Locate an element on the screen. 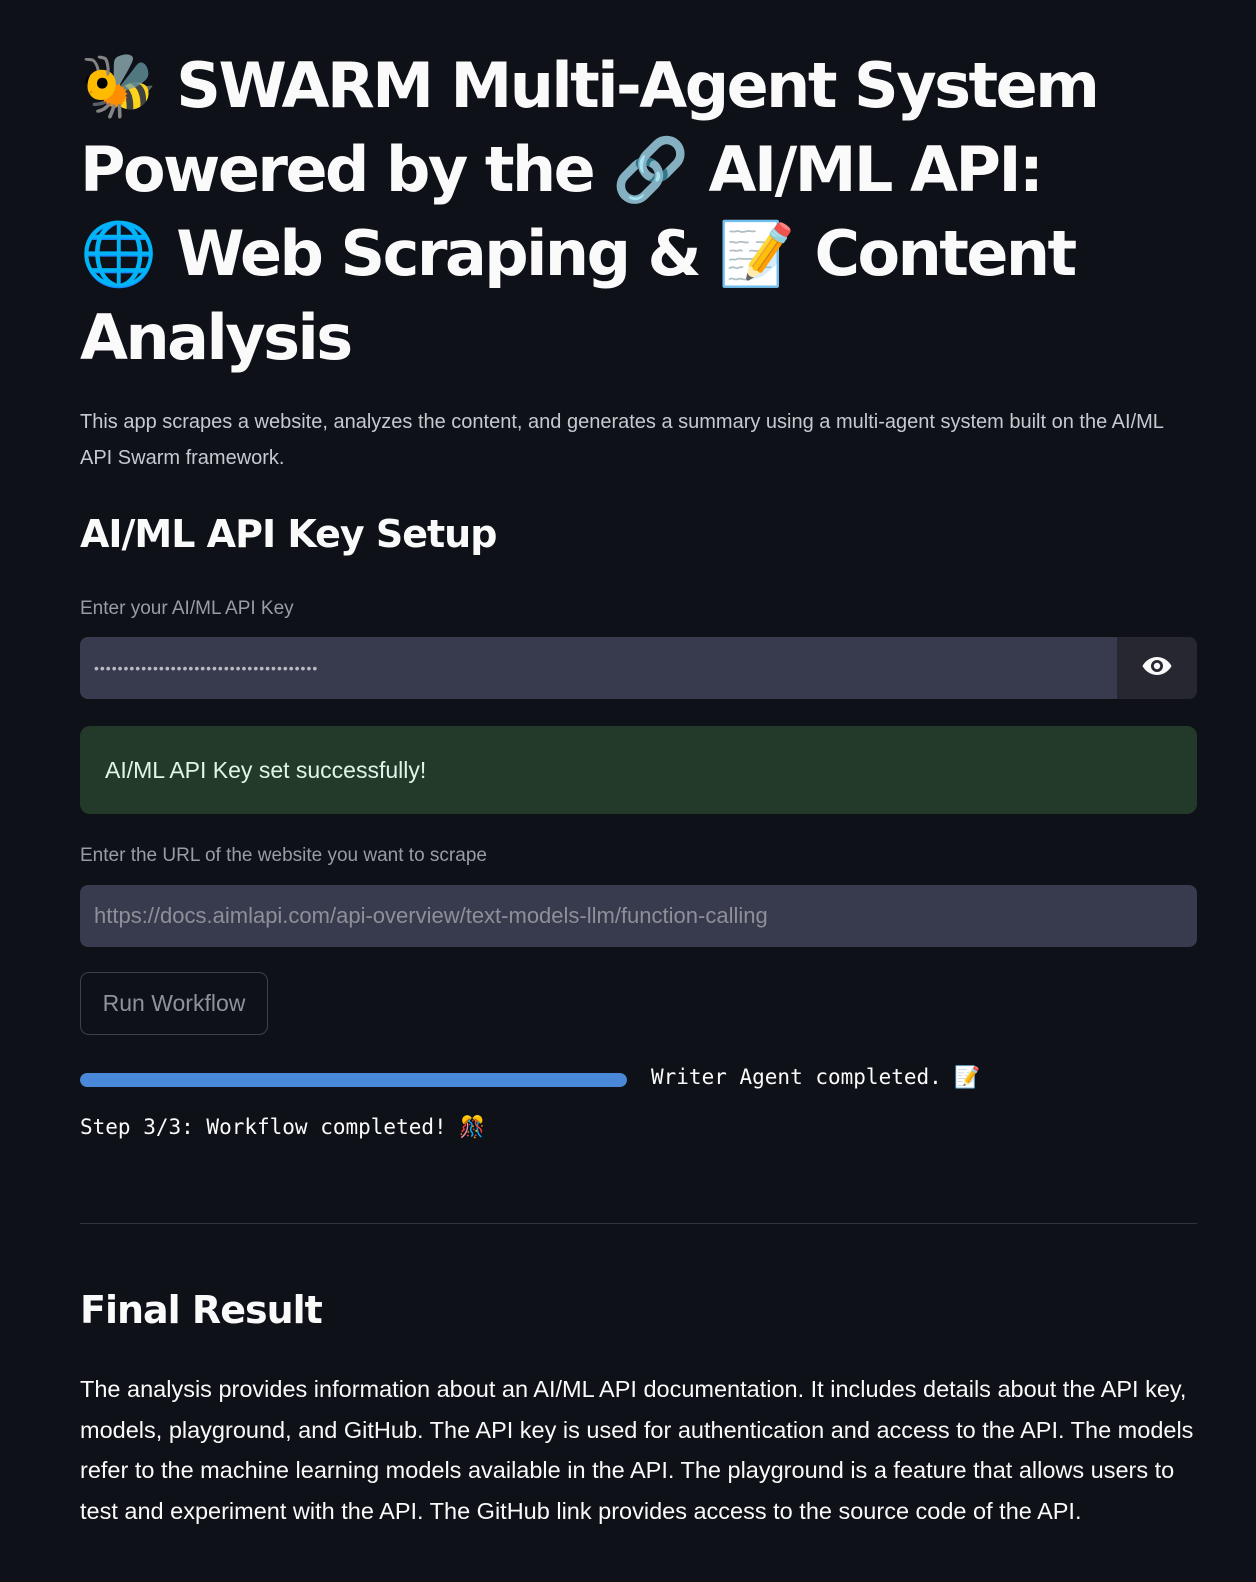  title-line3b: Content is located at coordinates (936, 253).